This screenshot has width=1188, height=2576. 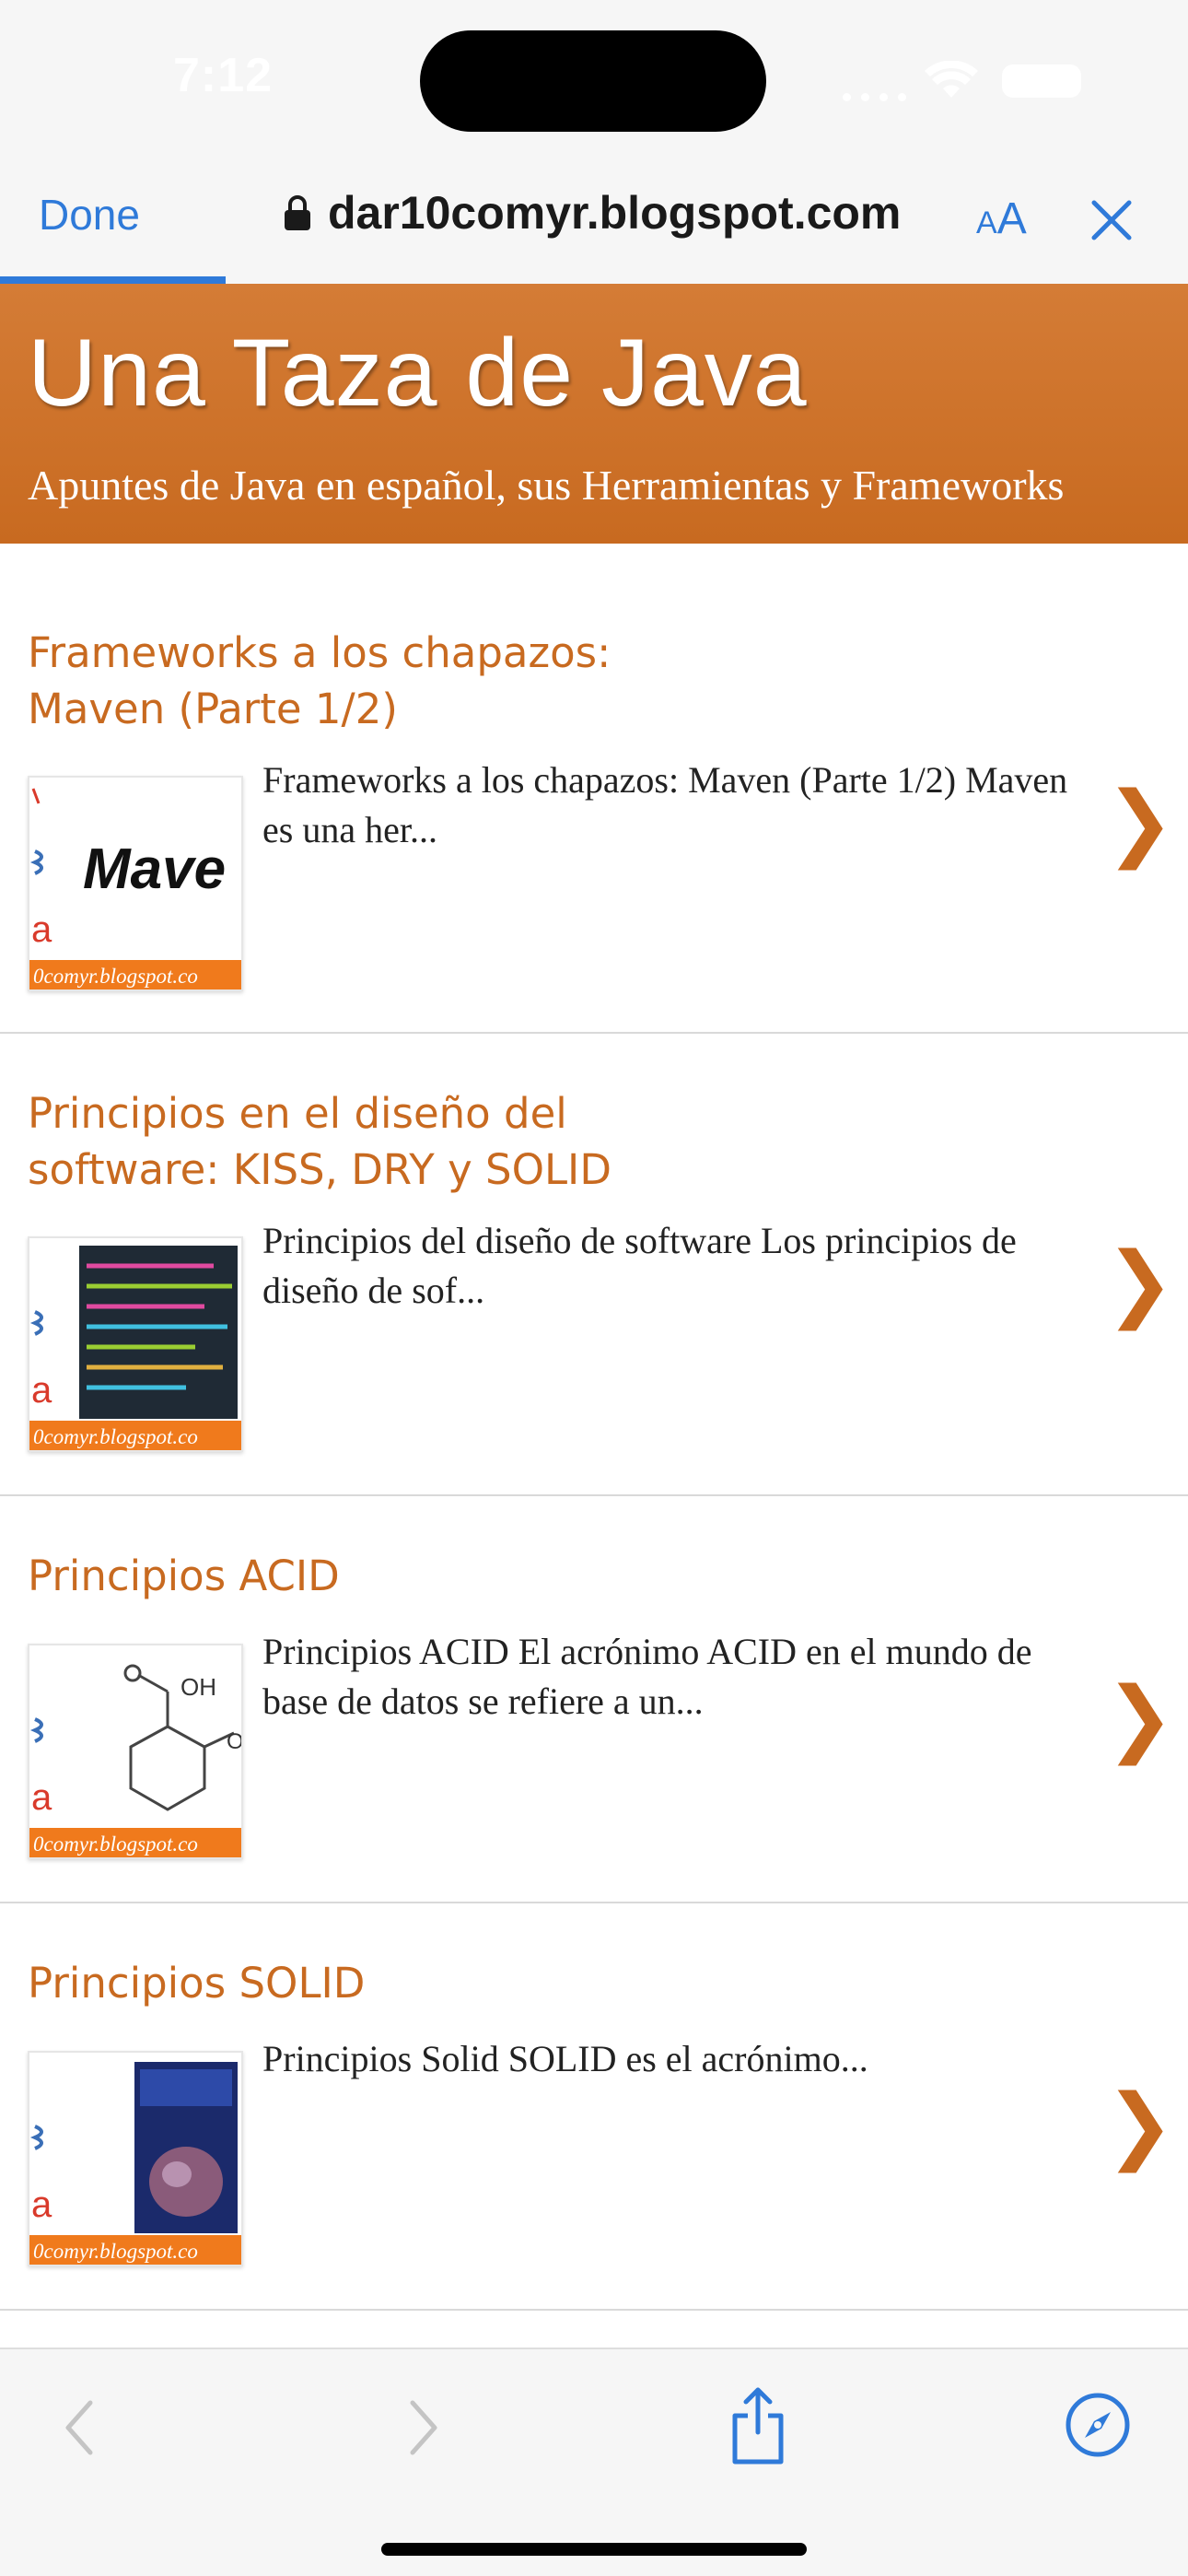 I want to click on battery-icon, so click(x=1041, y=81).